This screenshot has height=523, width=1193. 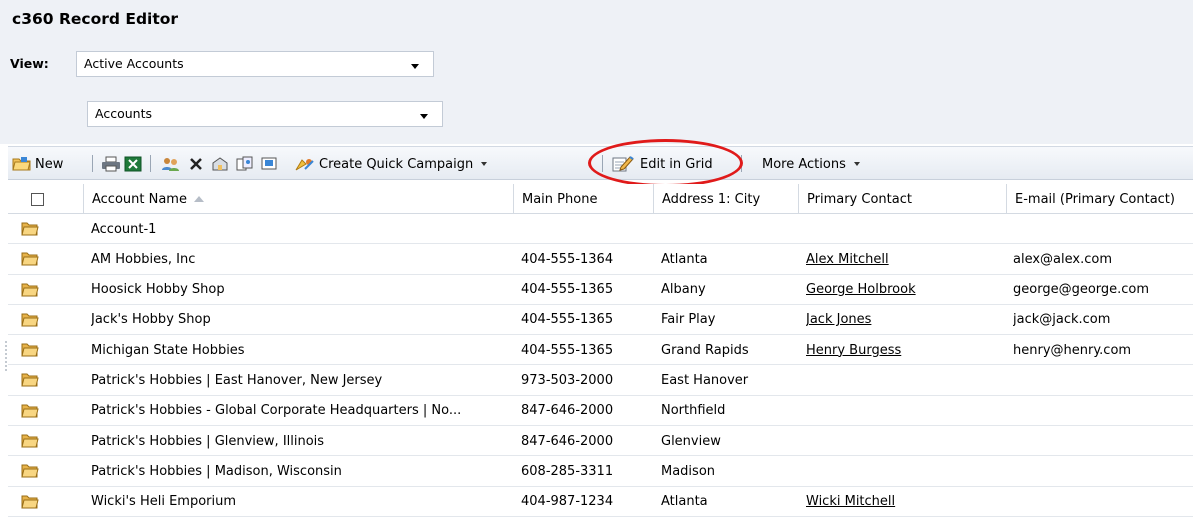 I want to click on new-label: New, so click(x=49, y=164).